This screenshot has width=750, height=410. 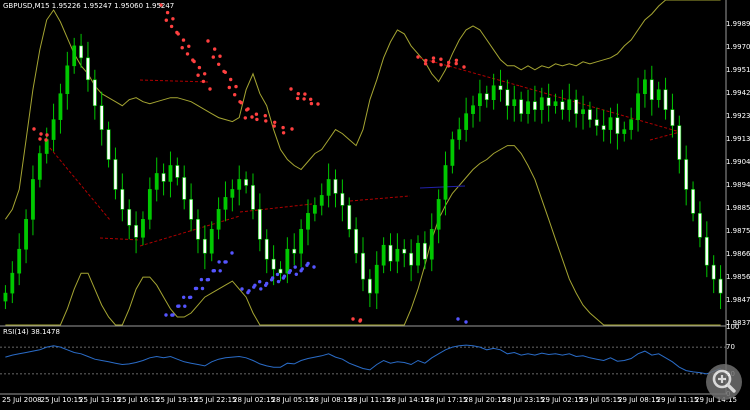 I want to click on zoom-button, so click(x=724, y=382).